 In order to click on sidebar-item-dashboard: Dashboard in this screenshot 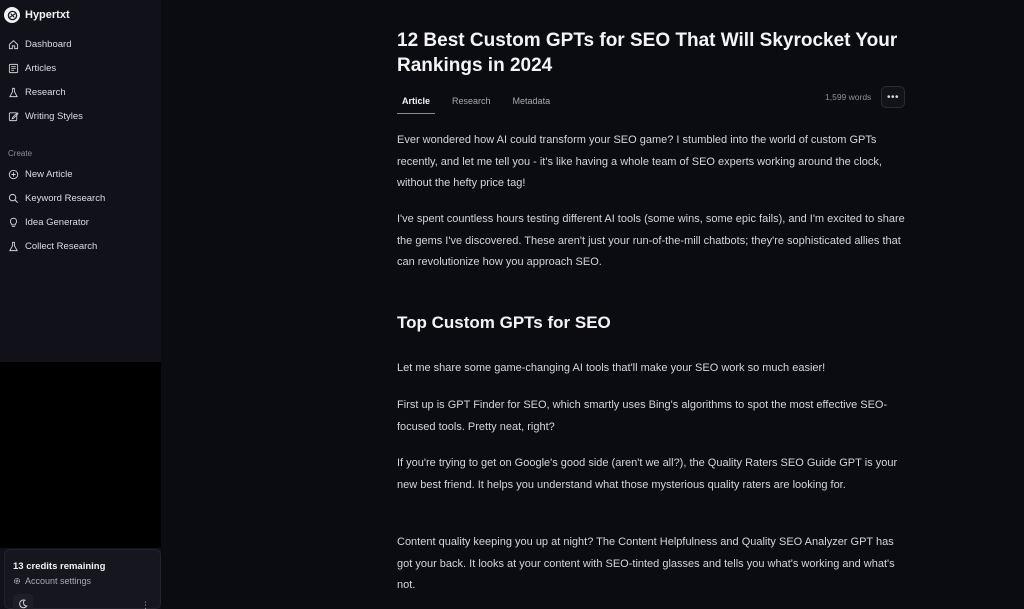, I will do `click(83, 44)`.